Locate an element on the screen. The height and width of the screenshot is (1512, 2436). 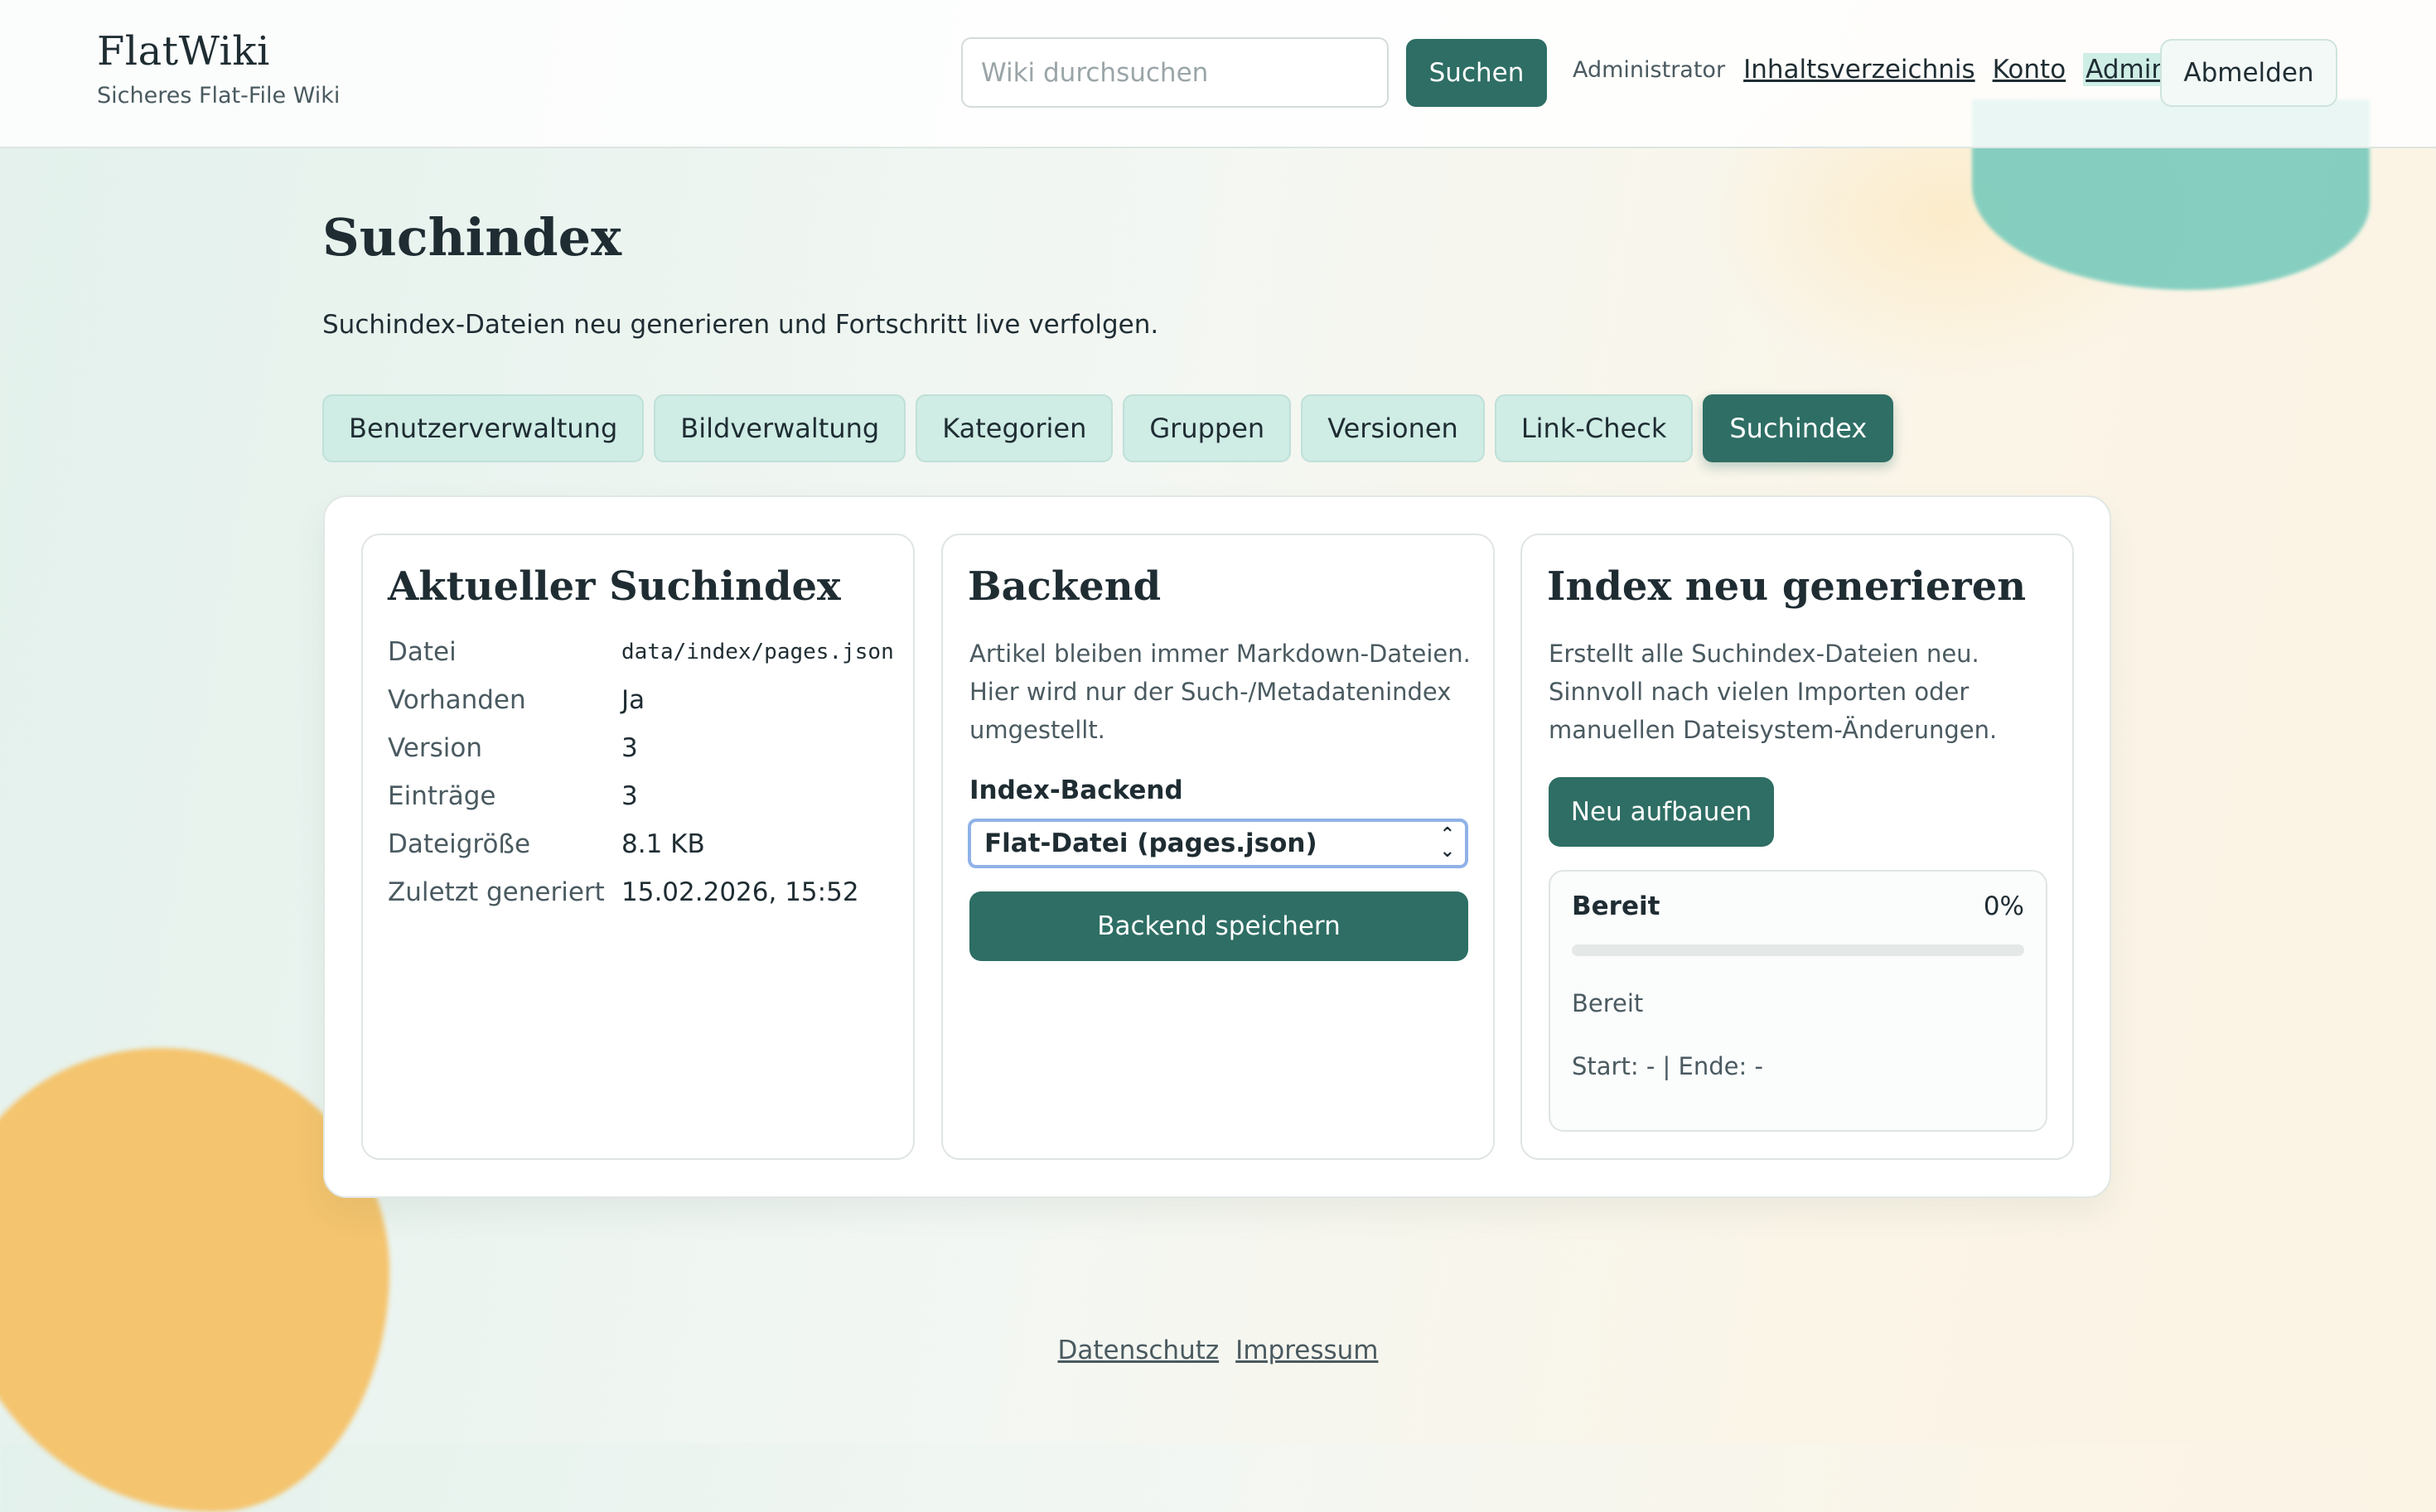
tab-bildverwaltung: Bildverwaltung is located at coordinates (780, 428).